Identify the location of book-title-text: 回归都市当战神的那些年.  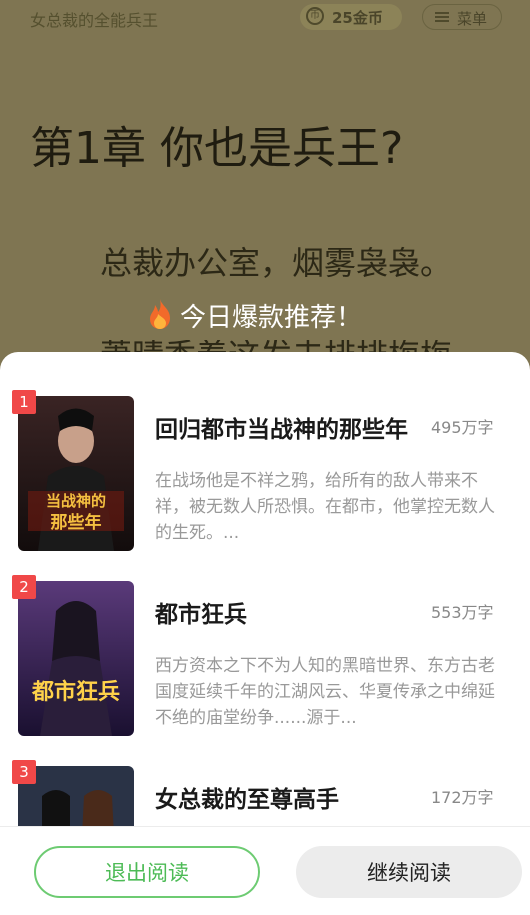
(281, 430).